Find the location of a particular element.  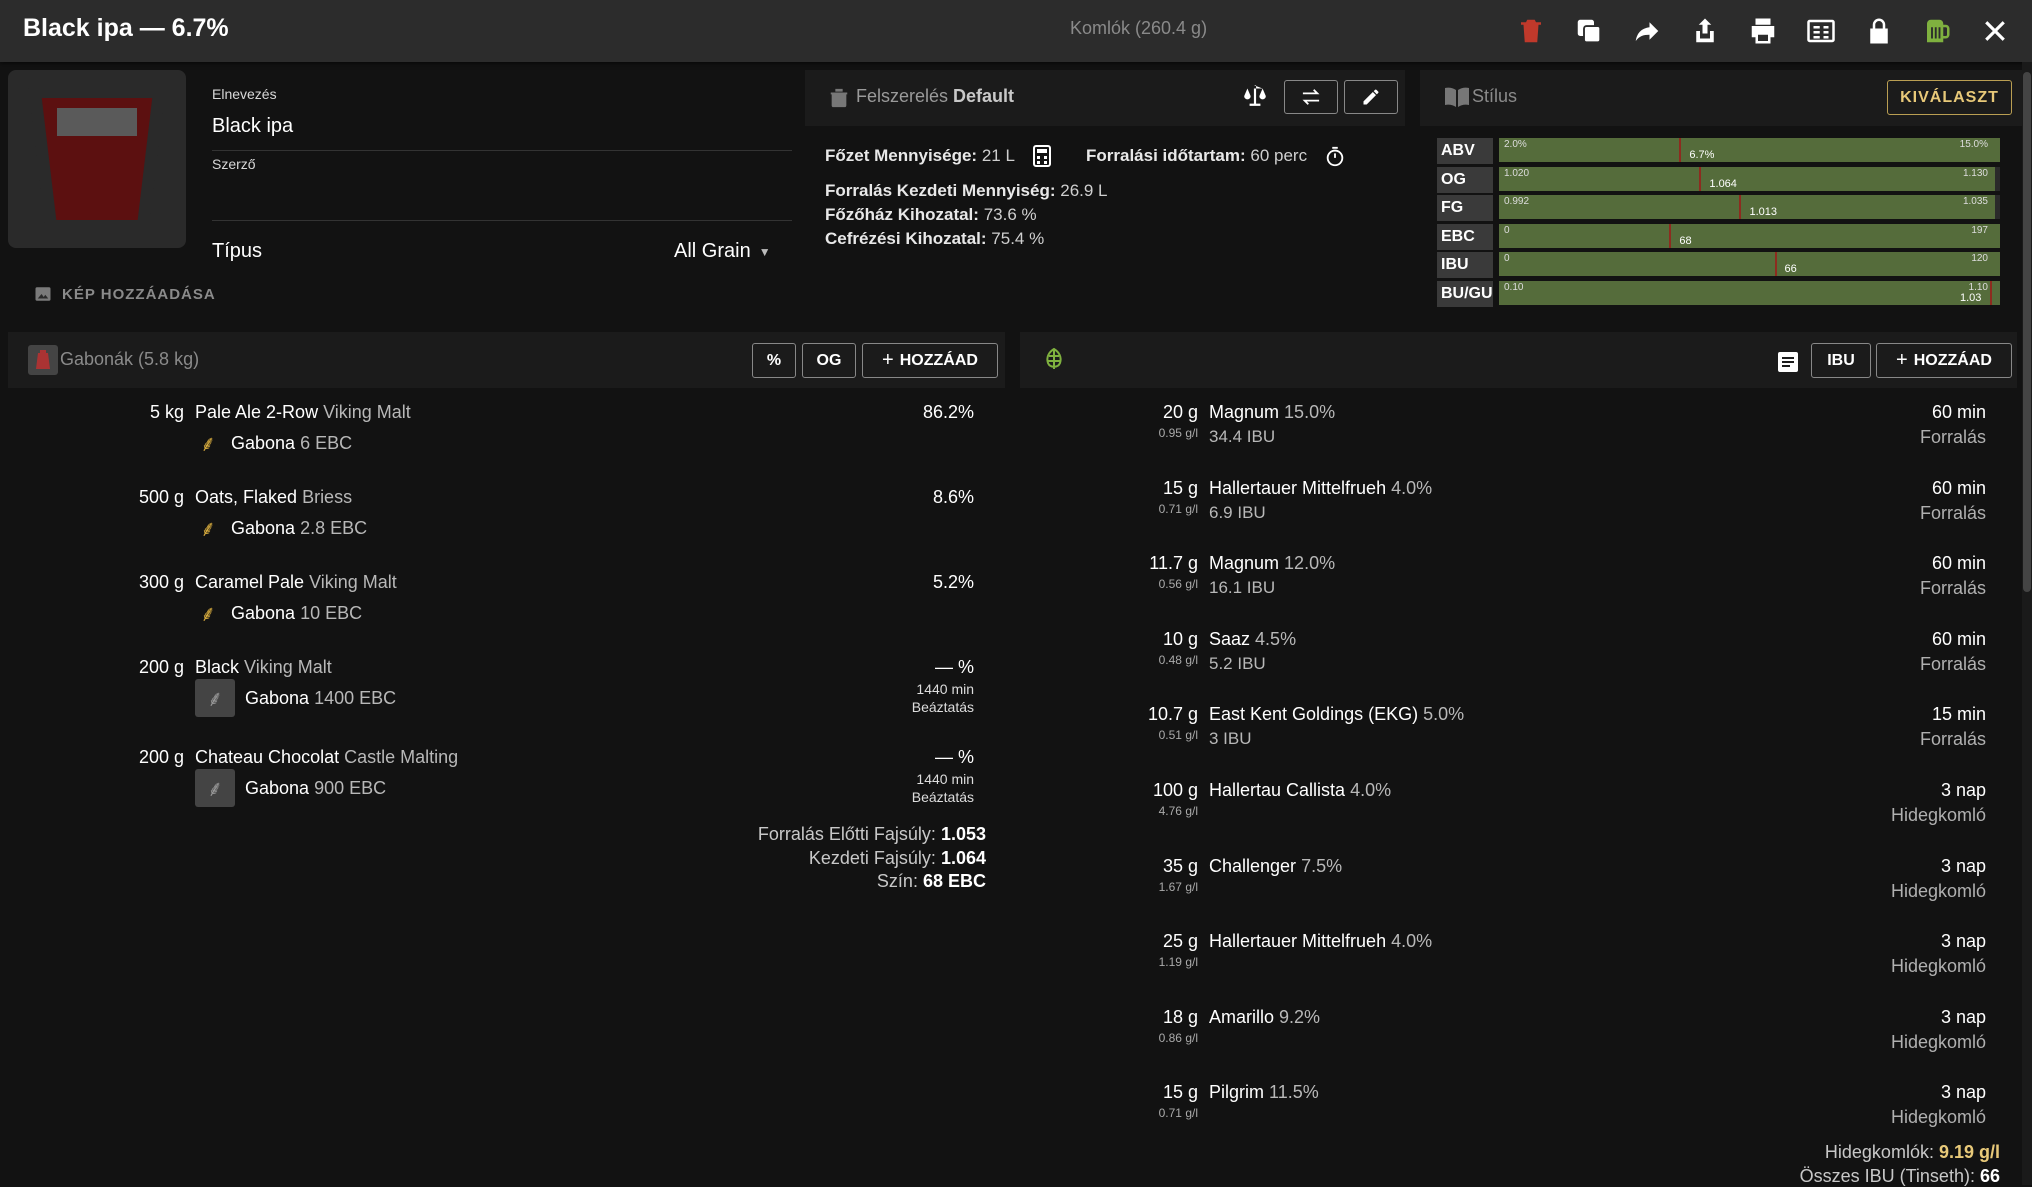

og-button: OG is located at coordinates (829, 360).